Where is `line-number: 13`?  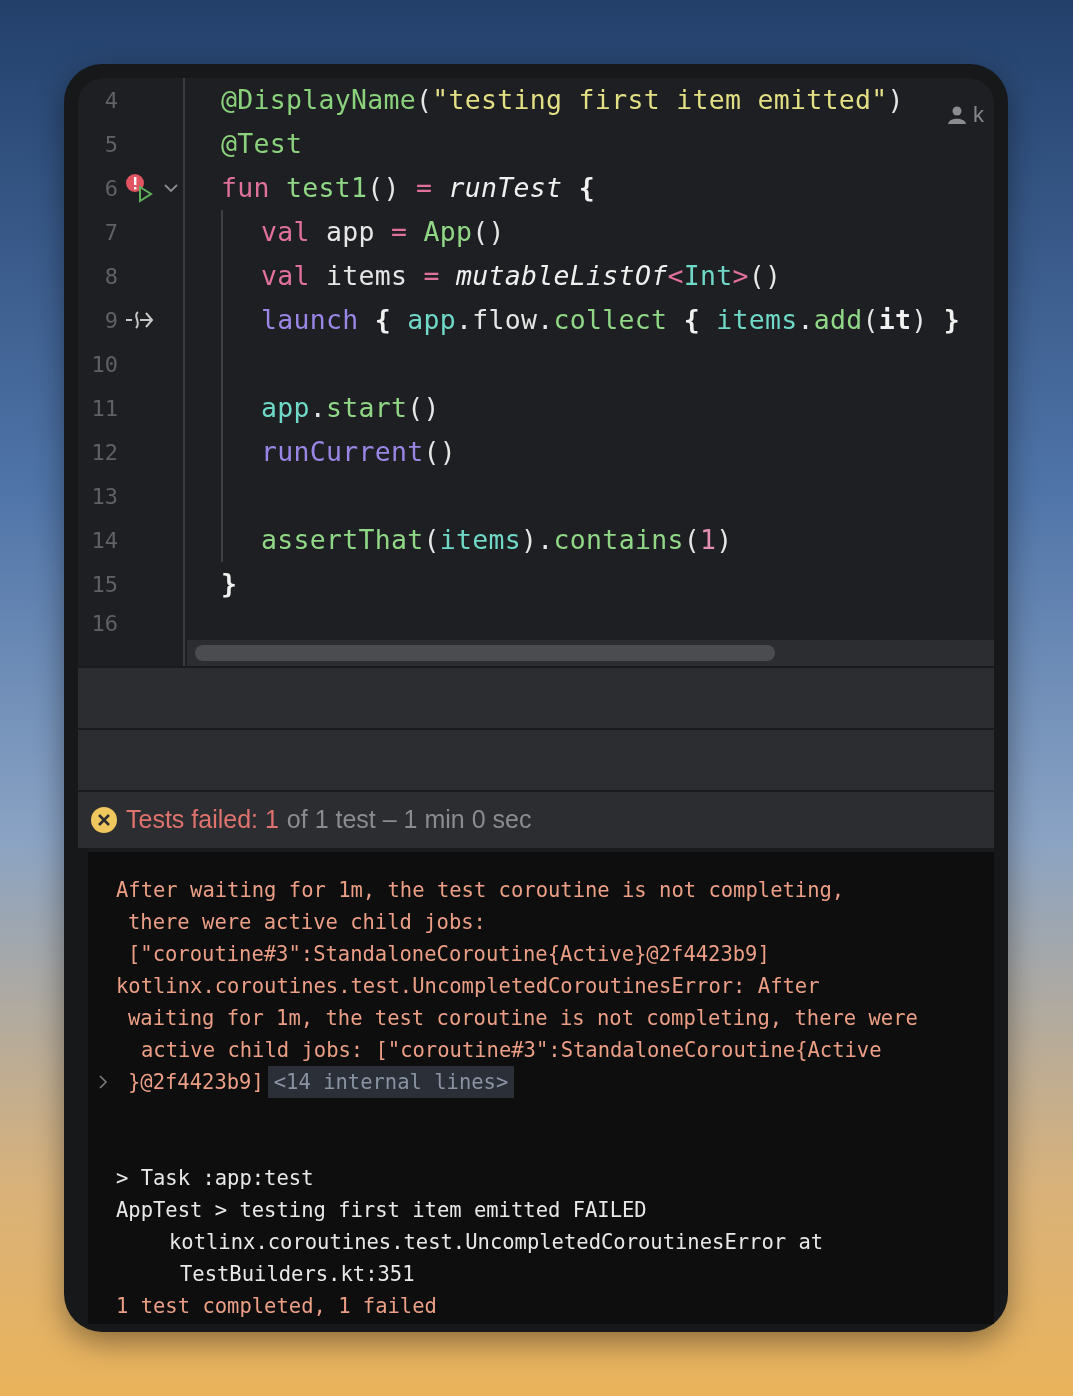 line-number: 13 is located at coordinates (104, 496).